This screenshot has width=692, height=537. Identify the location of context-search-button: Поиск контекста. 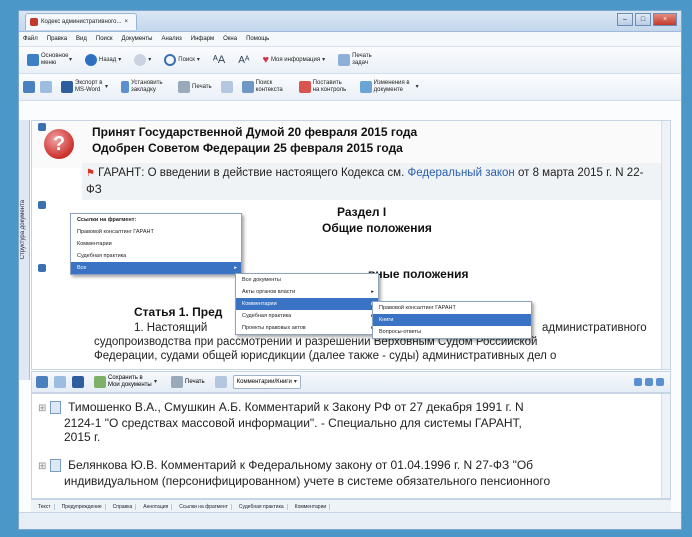
(264, 87).